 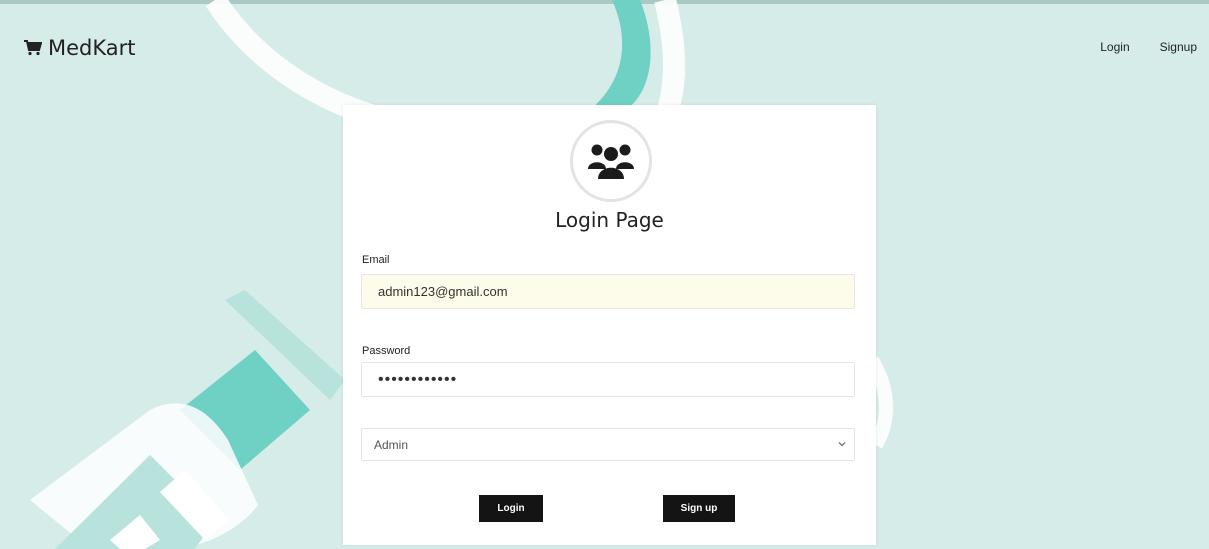 I want to click on avatar, so click(x=611, y=161).